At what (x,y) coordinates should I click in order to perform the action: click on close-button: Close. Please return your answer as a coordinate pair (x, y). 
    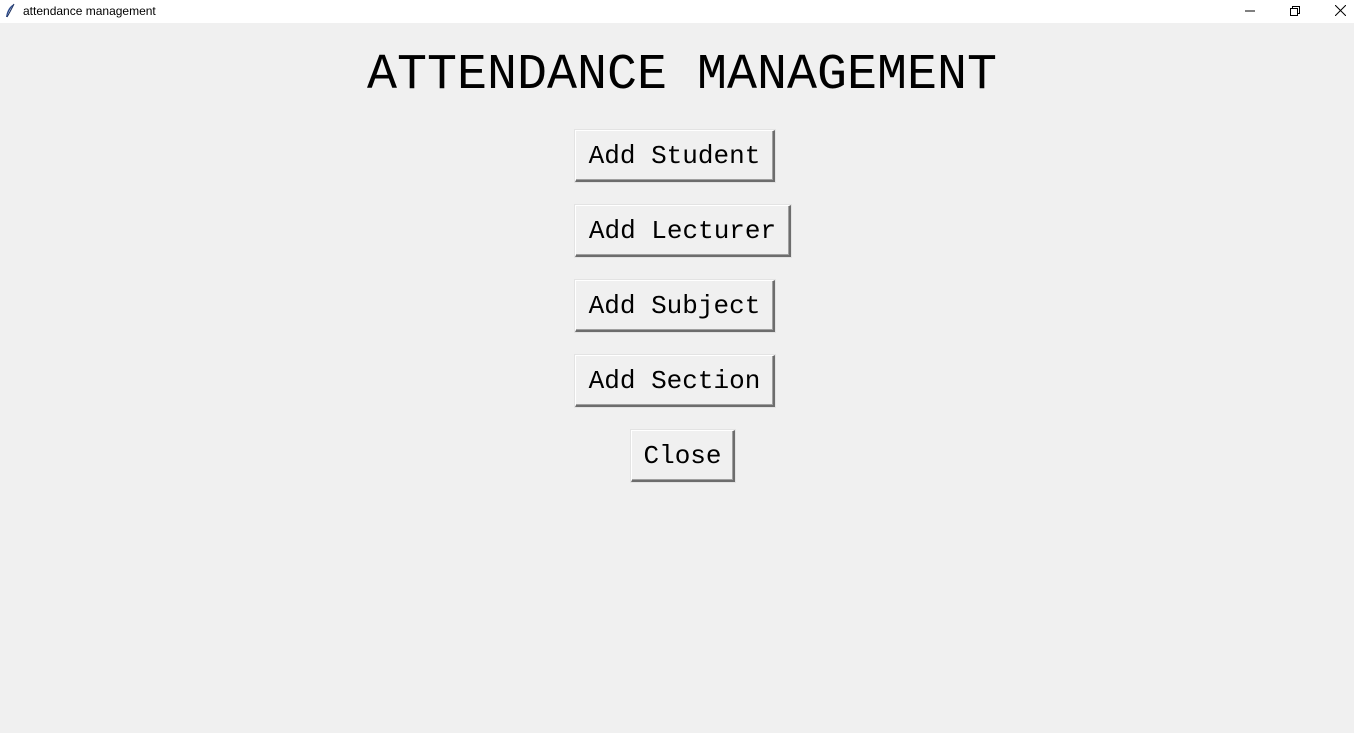
    Looking at the image, I should click on (683, 456).